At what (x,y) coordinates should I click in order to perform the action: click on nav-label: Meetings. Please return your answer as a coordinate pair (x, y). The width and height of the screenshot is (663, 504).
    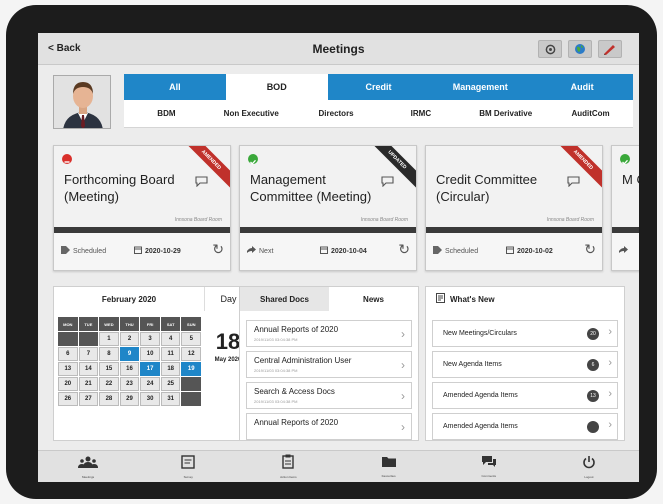
    Looking at the image, I should click on (88, 476).